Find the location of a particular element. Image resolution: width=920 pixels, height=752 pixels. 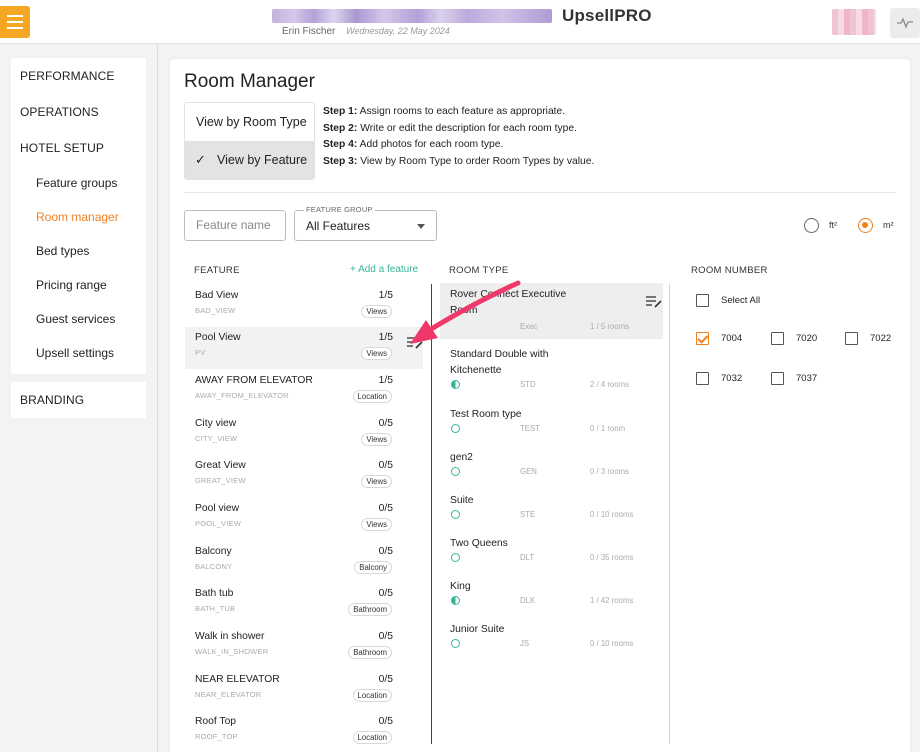

view-by-room-type-option: View by Room Type is located at coordinates (249, 122).